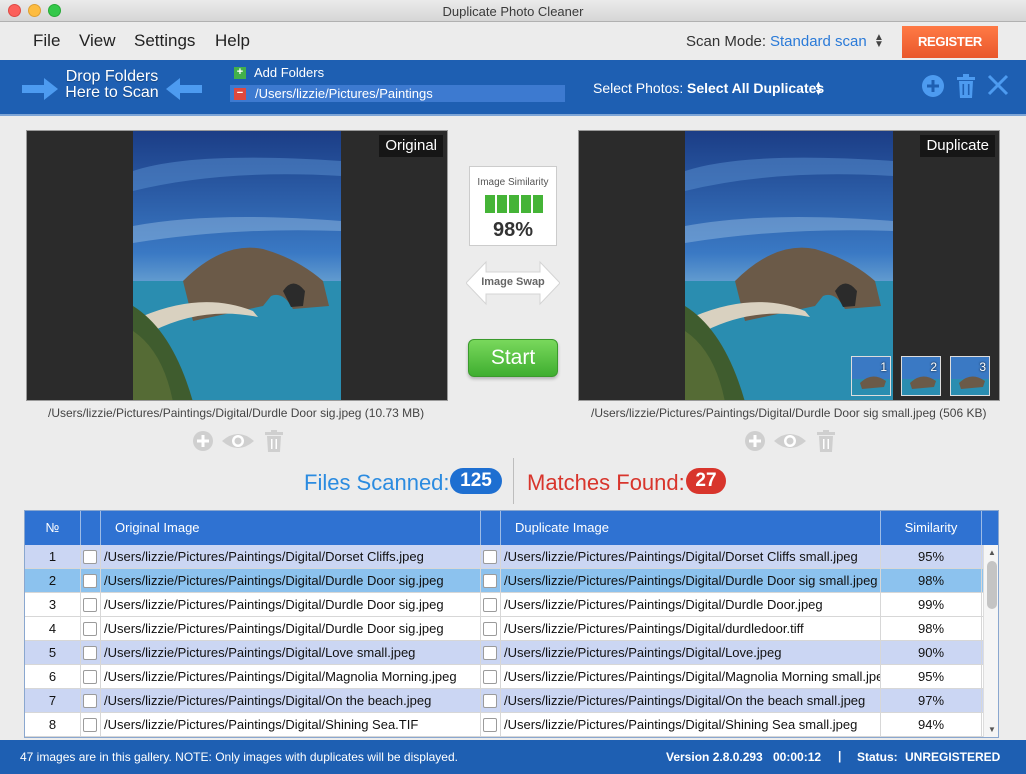 The image size is (1026, 774). What do you see at coordinates (606, 482) in the screenshot?
I see `matches-found-label: Matches Found:` at bounding box center [606, 482].